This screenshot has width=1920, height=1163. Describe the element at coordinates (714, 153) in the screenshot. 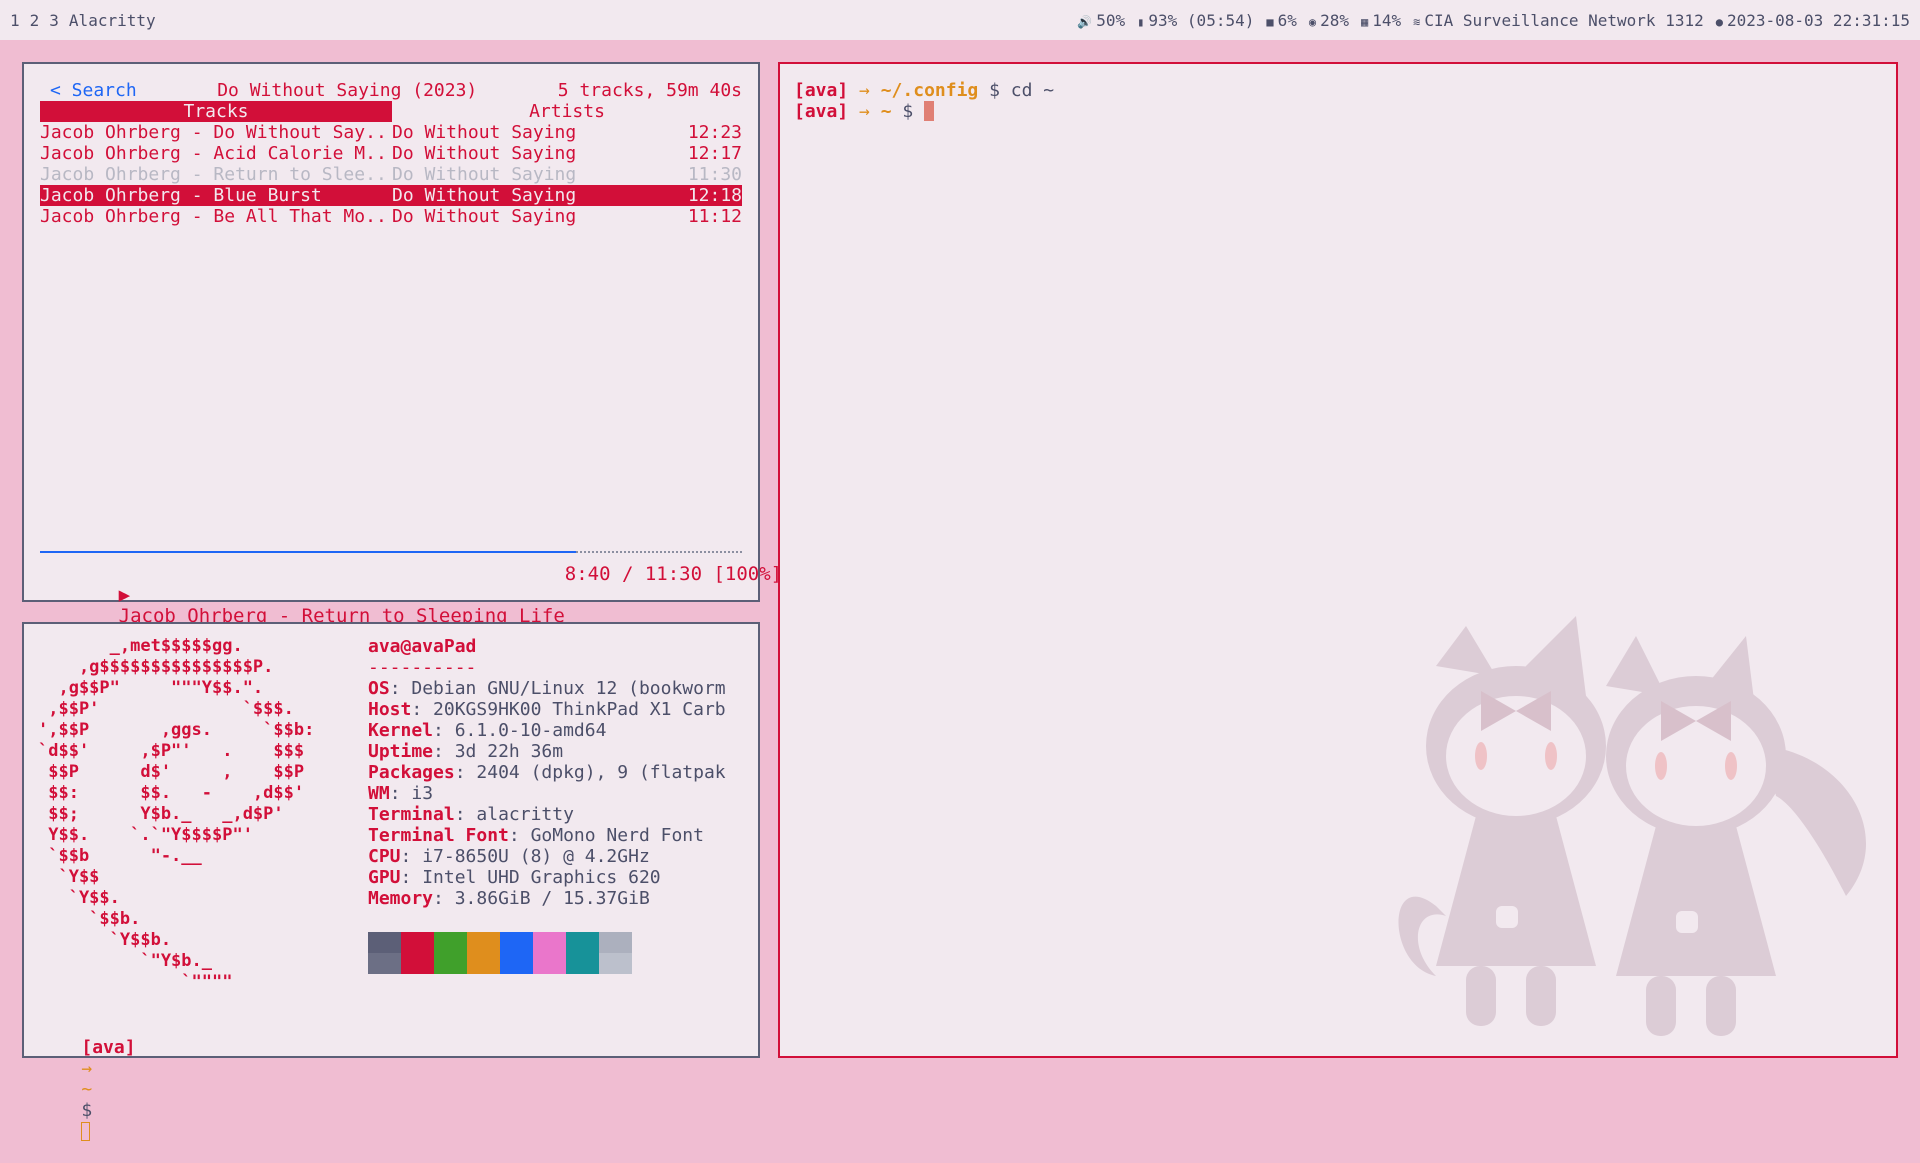

I see `track-duration: 12:17` at that location.